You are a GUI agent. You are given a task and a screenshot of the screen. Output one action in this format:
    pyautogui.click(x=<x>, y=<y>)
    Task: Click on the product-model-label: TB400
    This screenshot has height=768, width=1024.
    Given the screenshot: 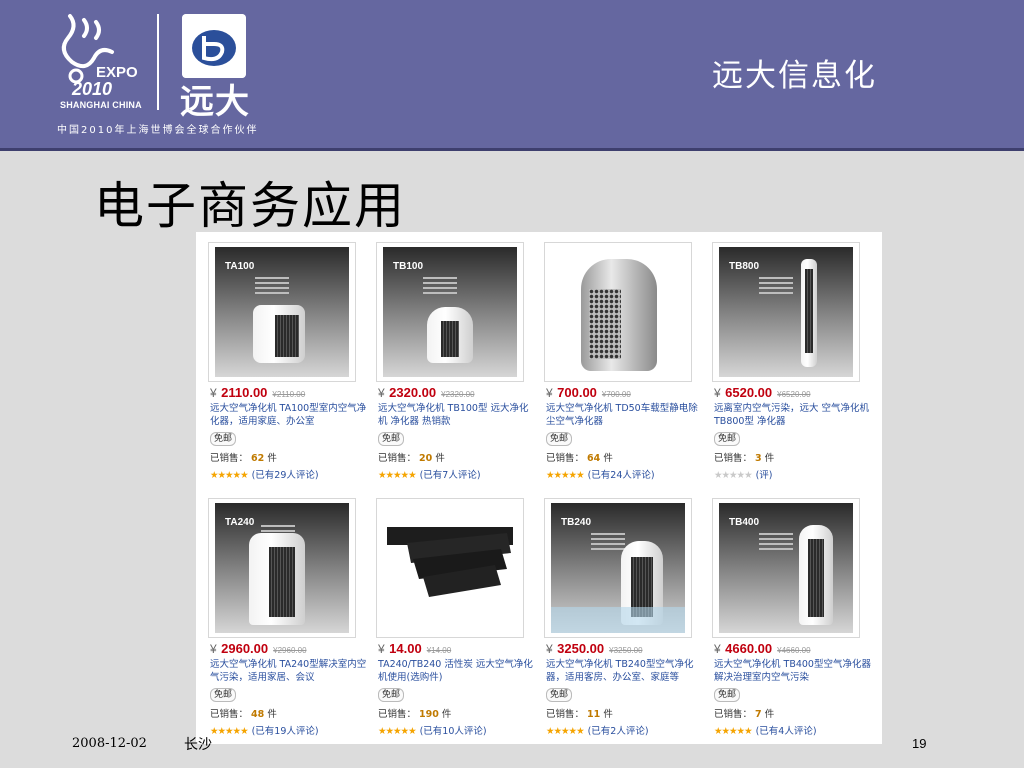 What is the action you would take?
    pyautogui.click(x=744, y=522)
    